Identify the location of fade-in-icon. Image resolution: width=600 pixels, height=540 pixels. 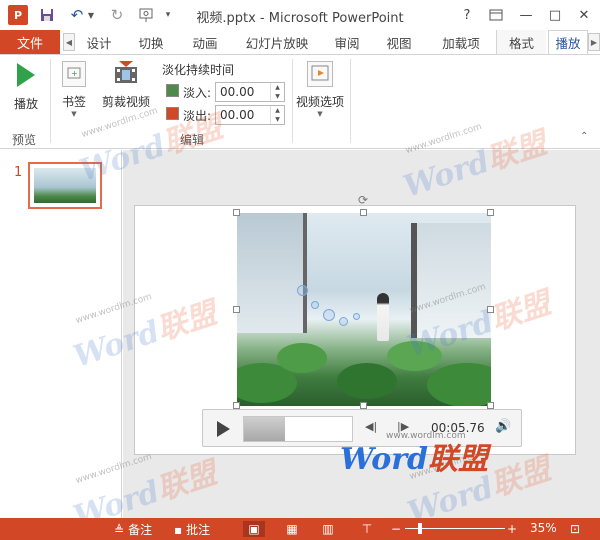
(172, 90).